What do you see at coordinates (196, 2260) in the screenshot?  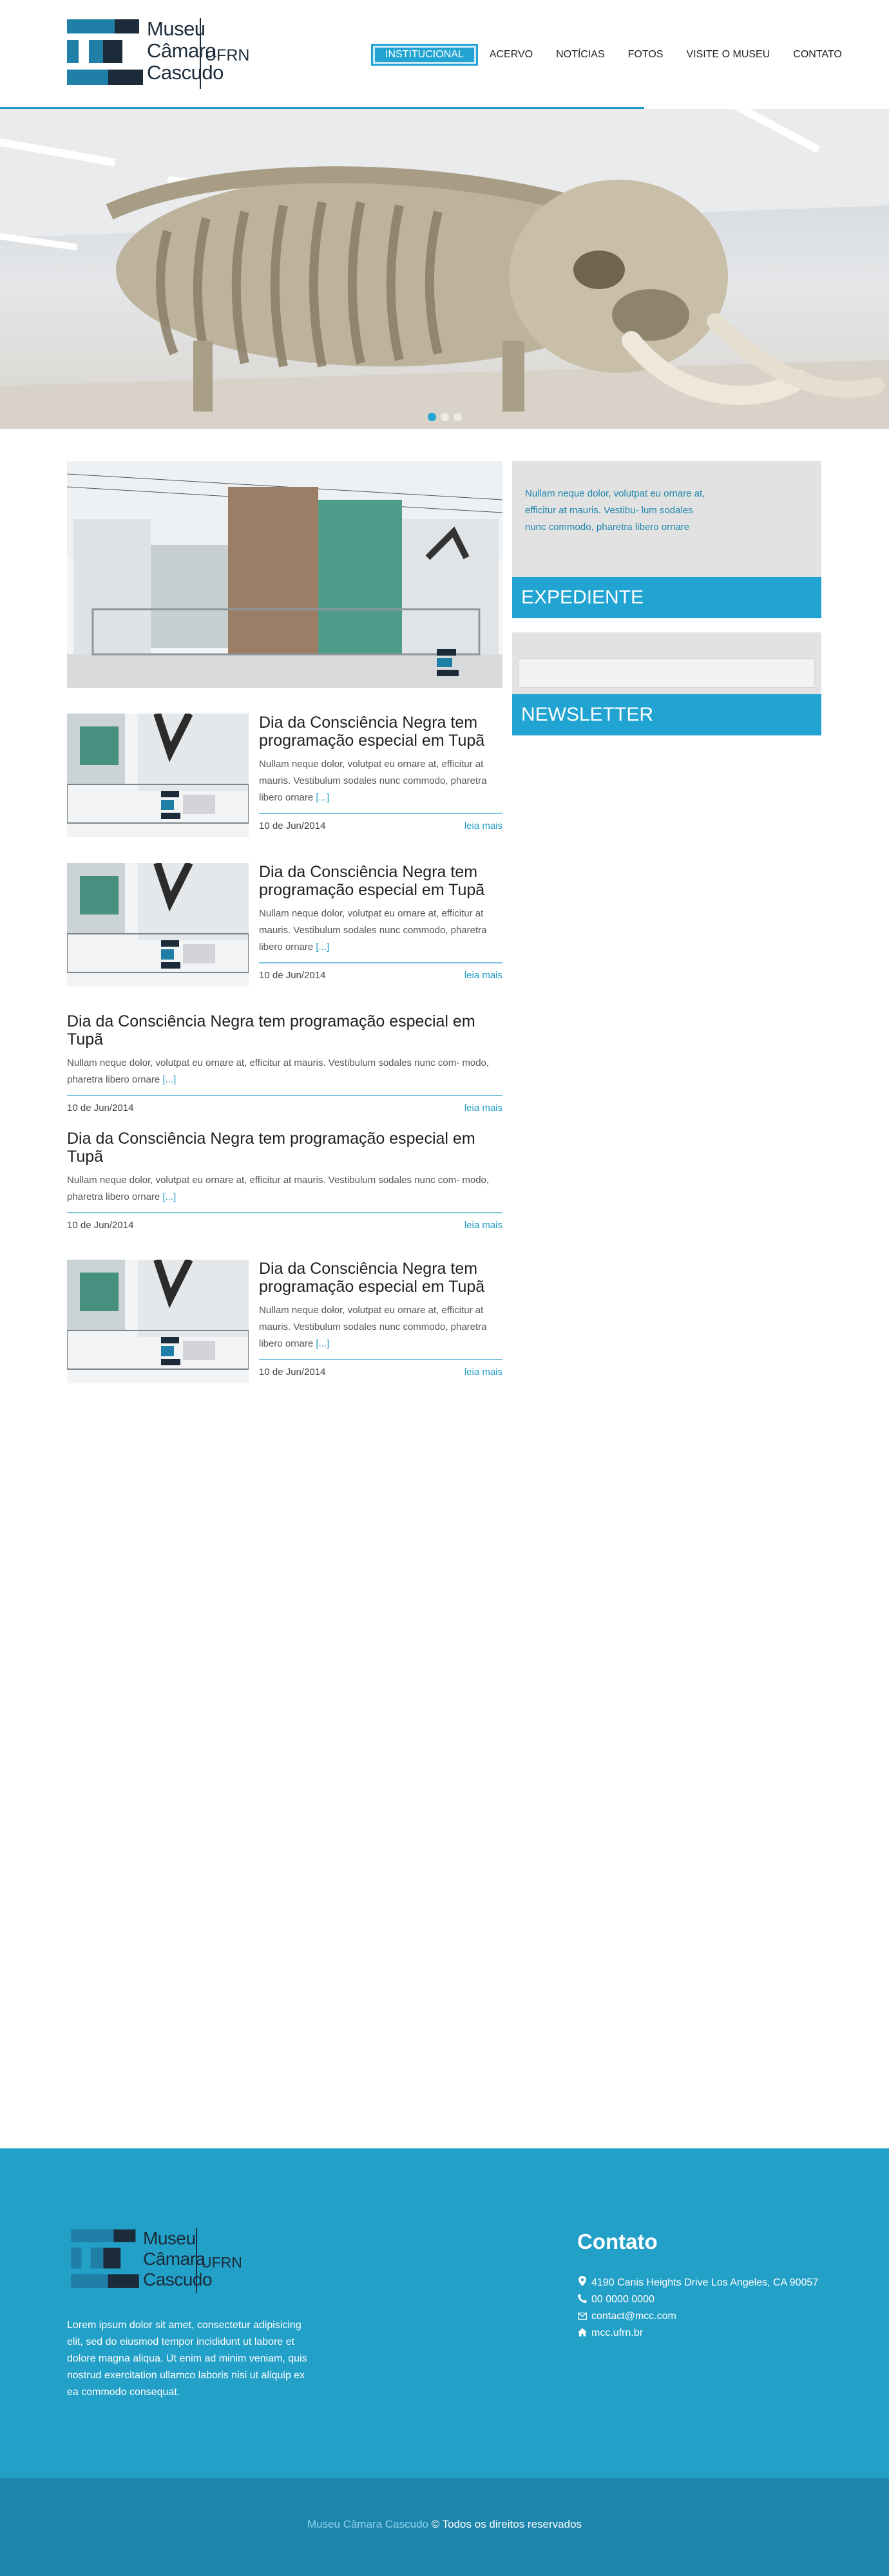 I see `footer-logo-divider` at bounding box center [196, 2260].